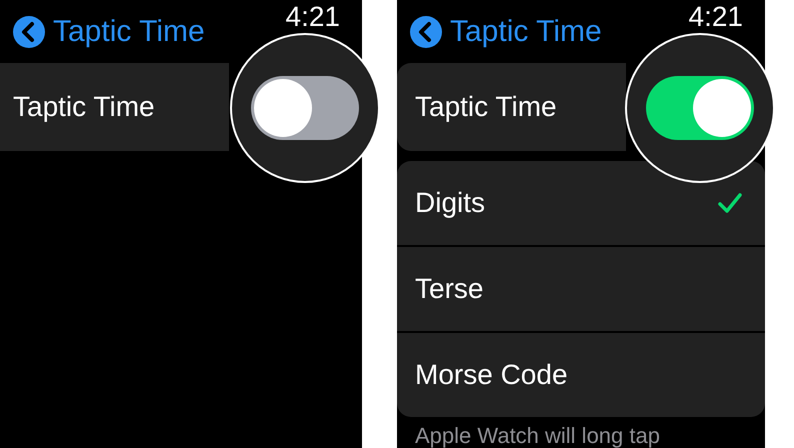  I want to click on option-item: Morse Code, so click(581, 374).